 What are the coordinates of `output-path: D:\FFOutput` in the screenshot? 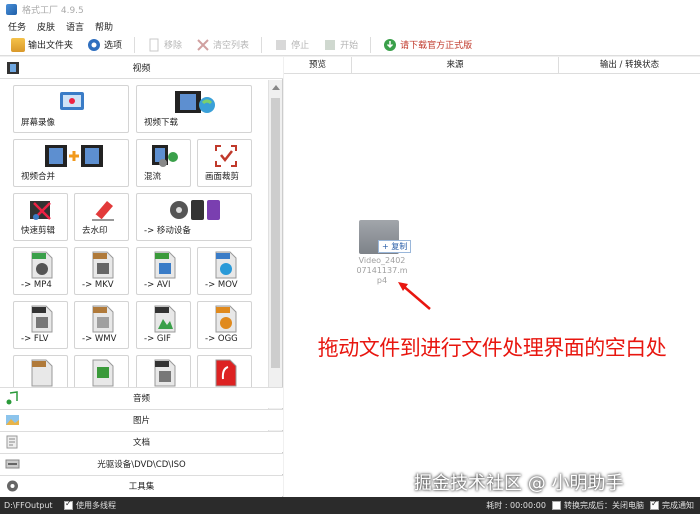 It's located at (32, 505).